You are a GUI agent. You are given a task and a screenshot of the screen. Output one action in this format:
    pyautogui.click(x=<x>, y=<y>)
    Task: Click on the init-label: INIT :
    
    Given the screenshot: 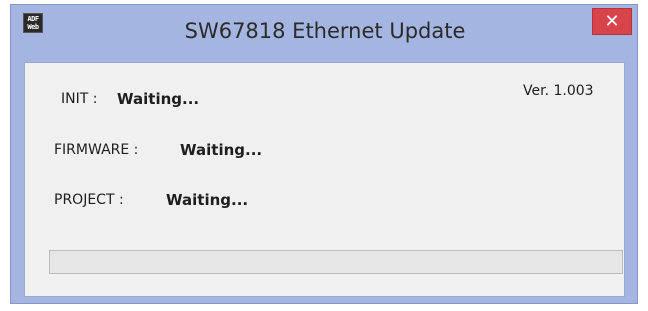 What is the action you would take?
    pyautogui.click(x=79, y=99)
    